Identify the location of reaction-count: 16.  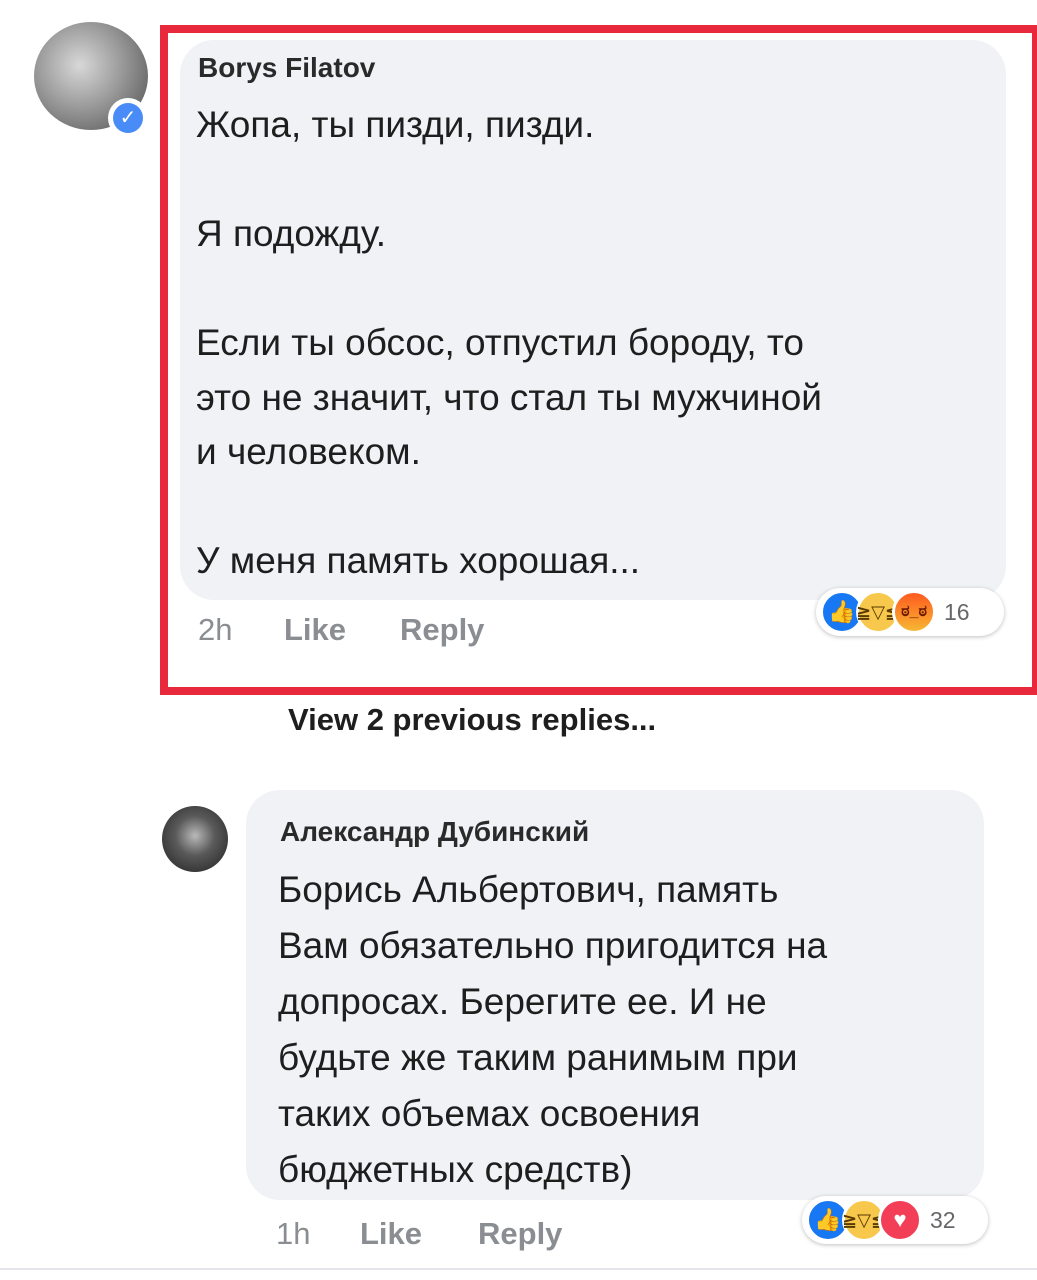
(957, 611).